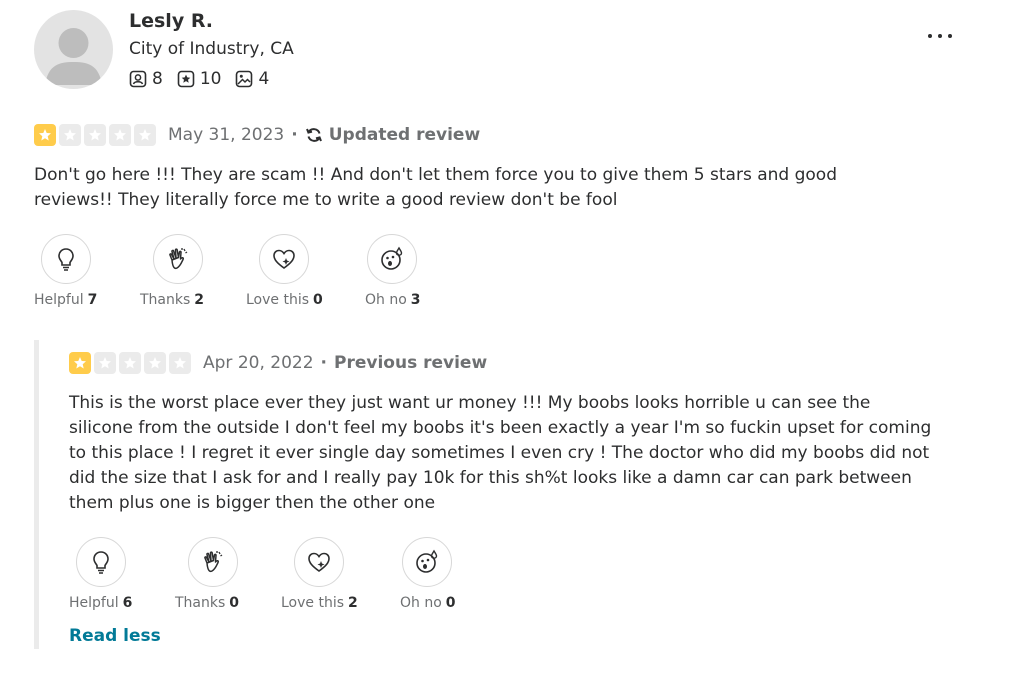  I want to click on photos-stat: 4, so click(252, 79).